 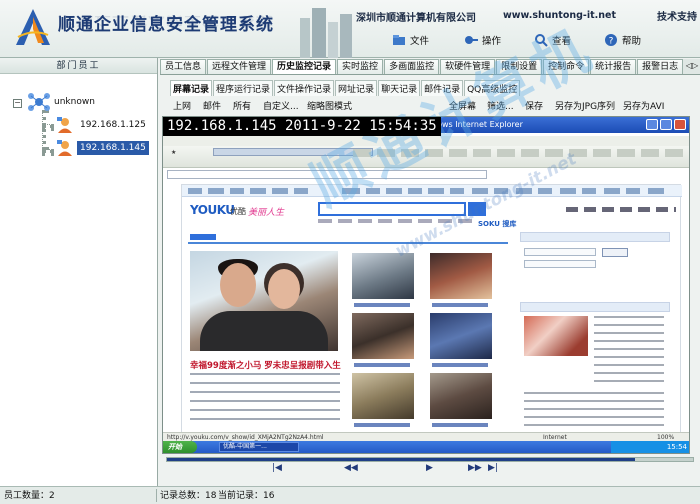 I want to click on filter-web-button: 上网, so click(x=182, y=105).